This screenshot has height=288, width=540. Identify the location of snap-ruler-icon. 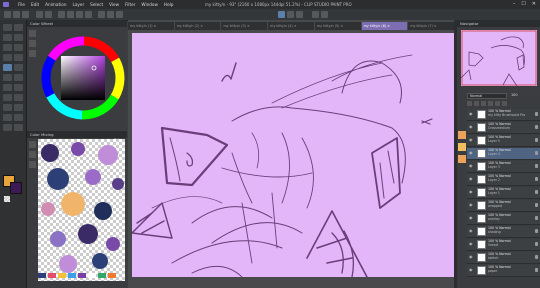
(281, 14).